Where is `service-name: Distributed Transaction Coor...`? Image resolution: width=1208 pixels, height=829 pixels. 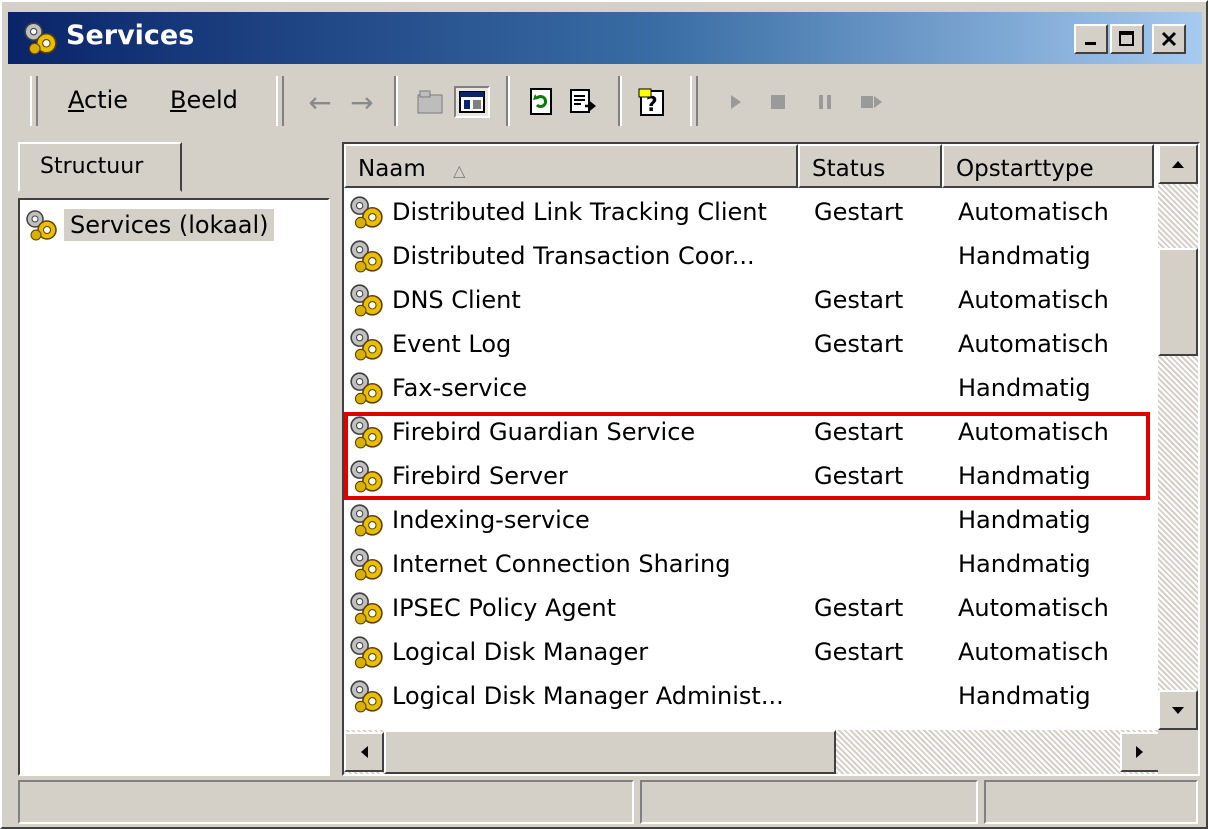 service-name: Distributed Transaction Coor... is located at coordinates (573, 256).